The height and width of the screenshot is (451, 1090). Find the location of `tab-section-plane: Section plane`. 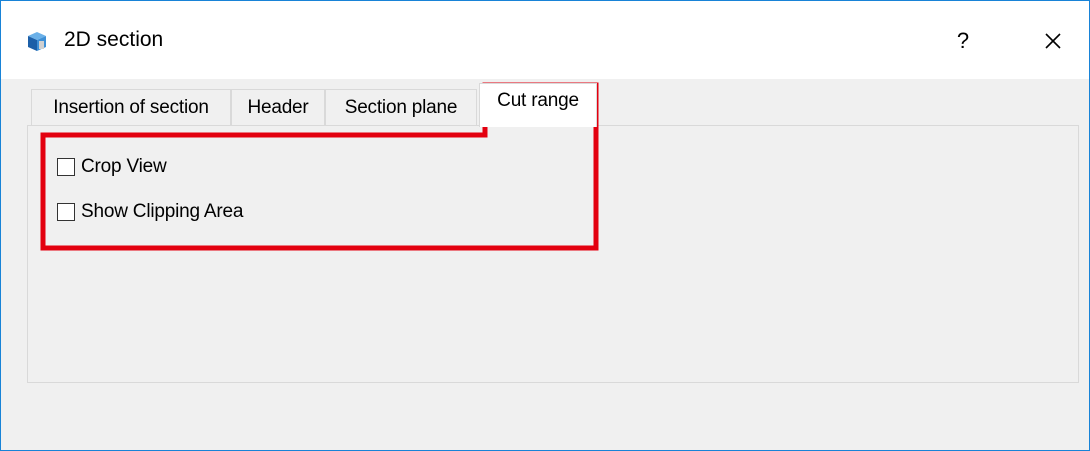

tab-section-plane: Section plane is located at coordinates (401, 107).